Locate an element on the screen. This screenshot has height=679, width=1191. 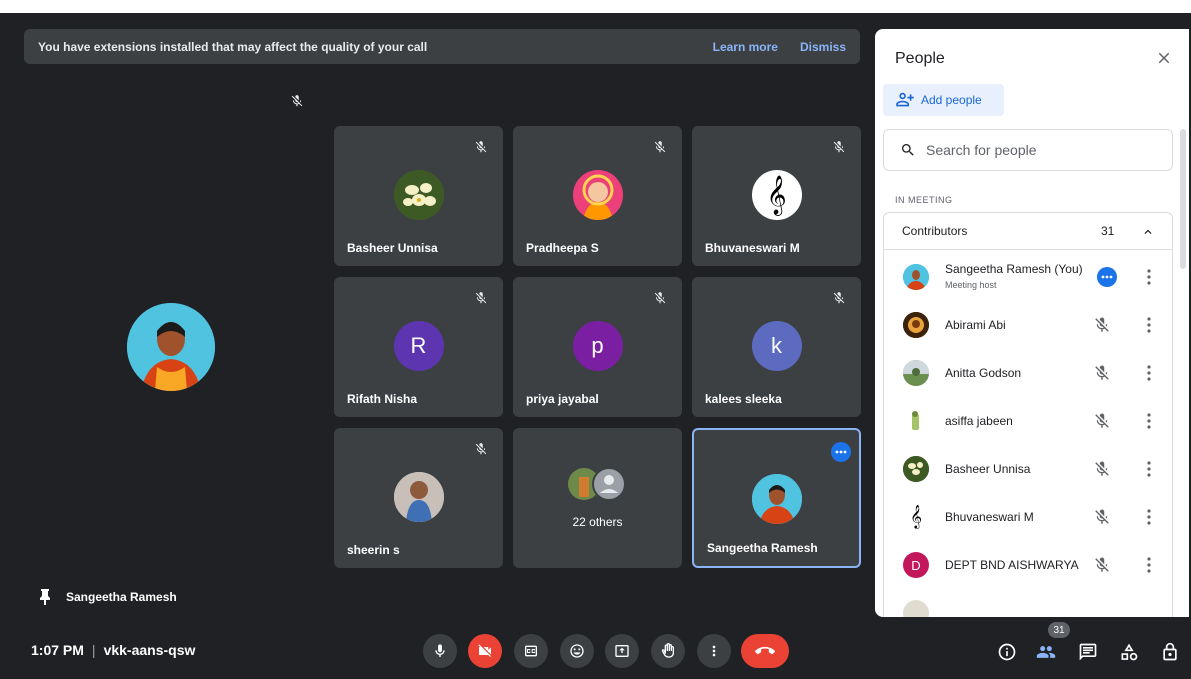
participant-name: kalees sleeka is located at coordinates (743, 399).